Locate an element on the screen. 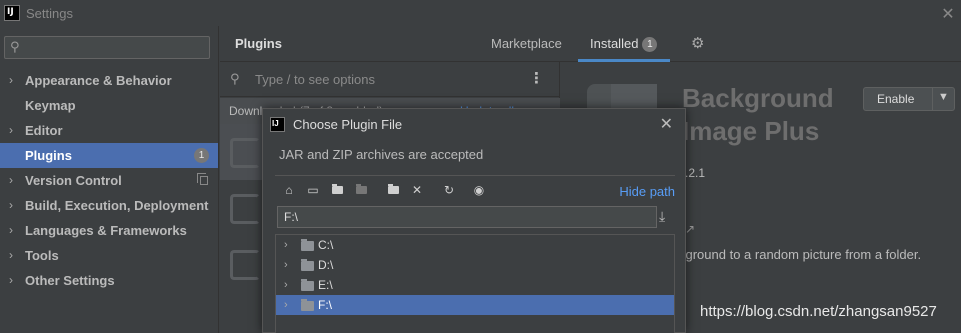 This screenshot has height=333, width=961. page-title: Plugins is located at coordinates (258, 43).